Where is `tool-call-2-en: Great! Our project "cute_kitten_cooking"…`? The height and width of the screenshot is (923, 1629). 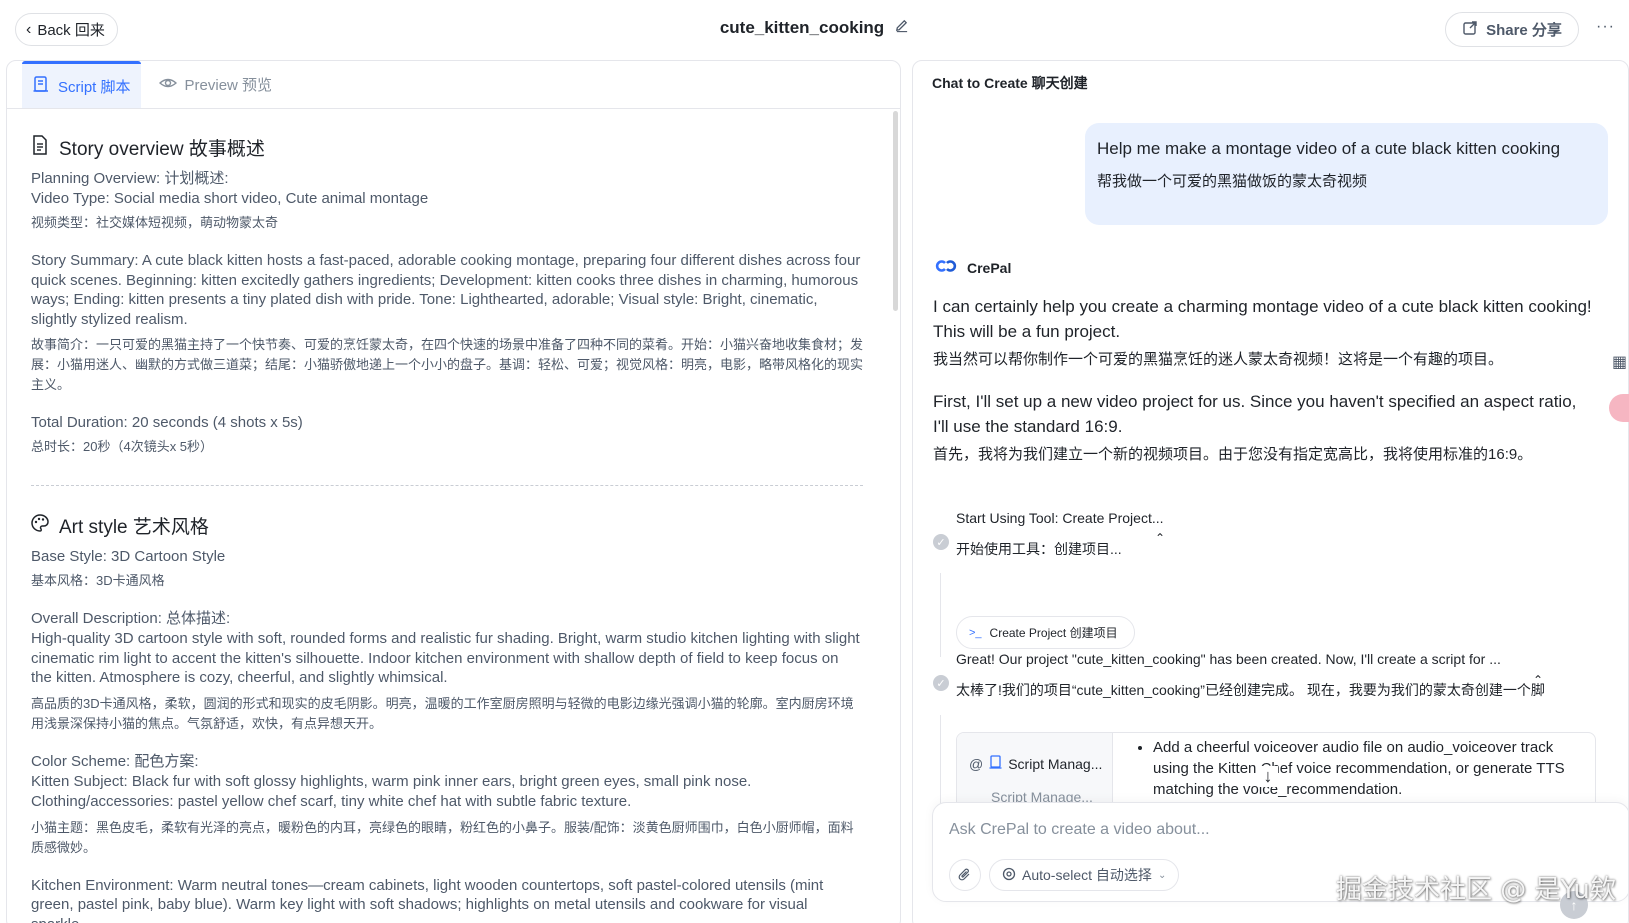 tool-call-2-en: Great! Our project "cute_kitten_cooking"… is located at coordinates (1228, 659).